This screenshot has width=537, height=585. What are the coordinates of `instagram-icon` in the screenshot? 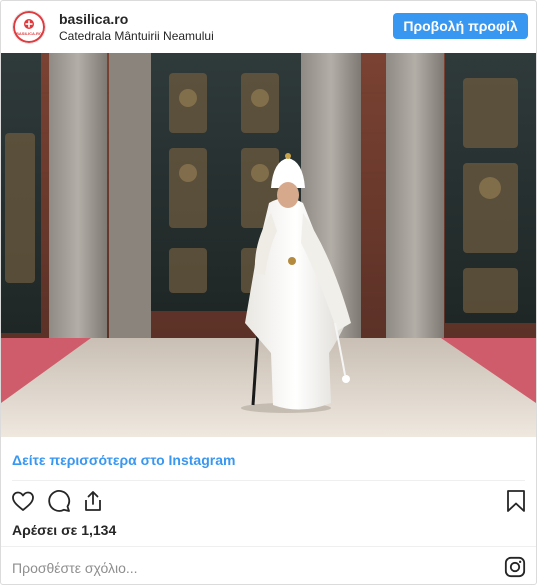 It's located at (515, 567).